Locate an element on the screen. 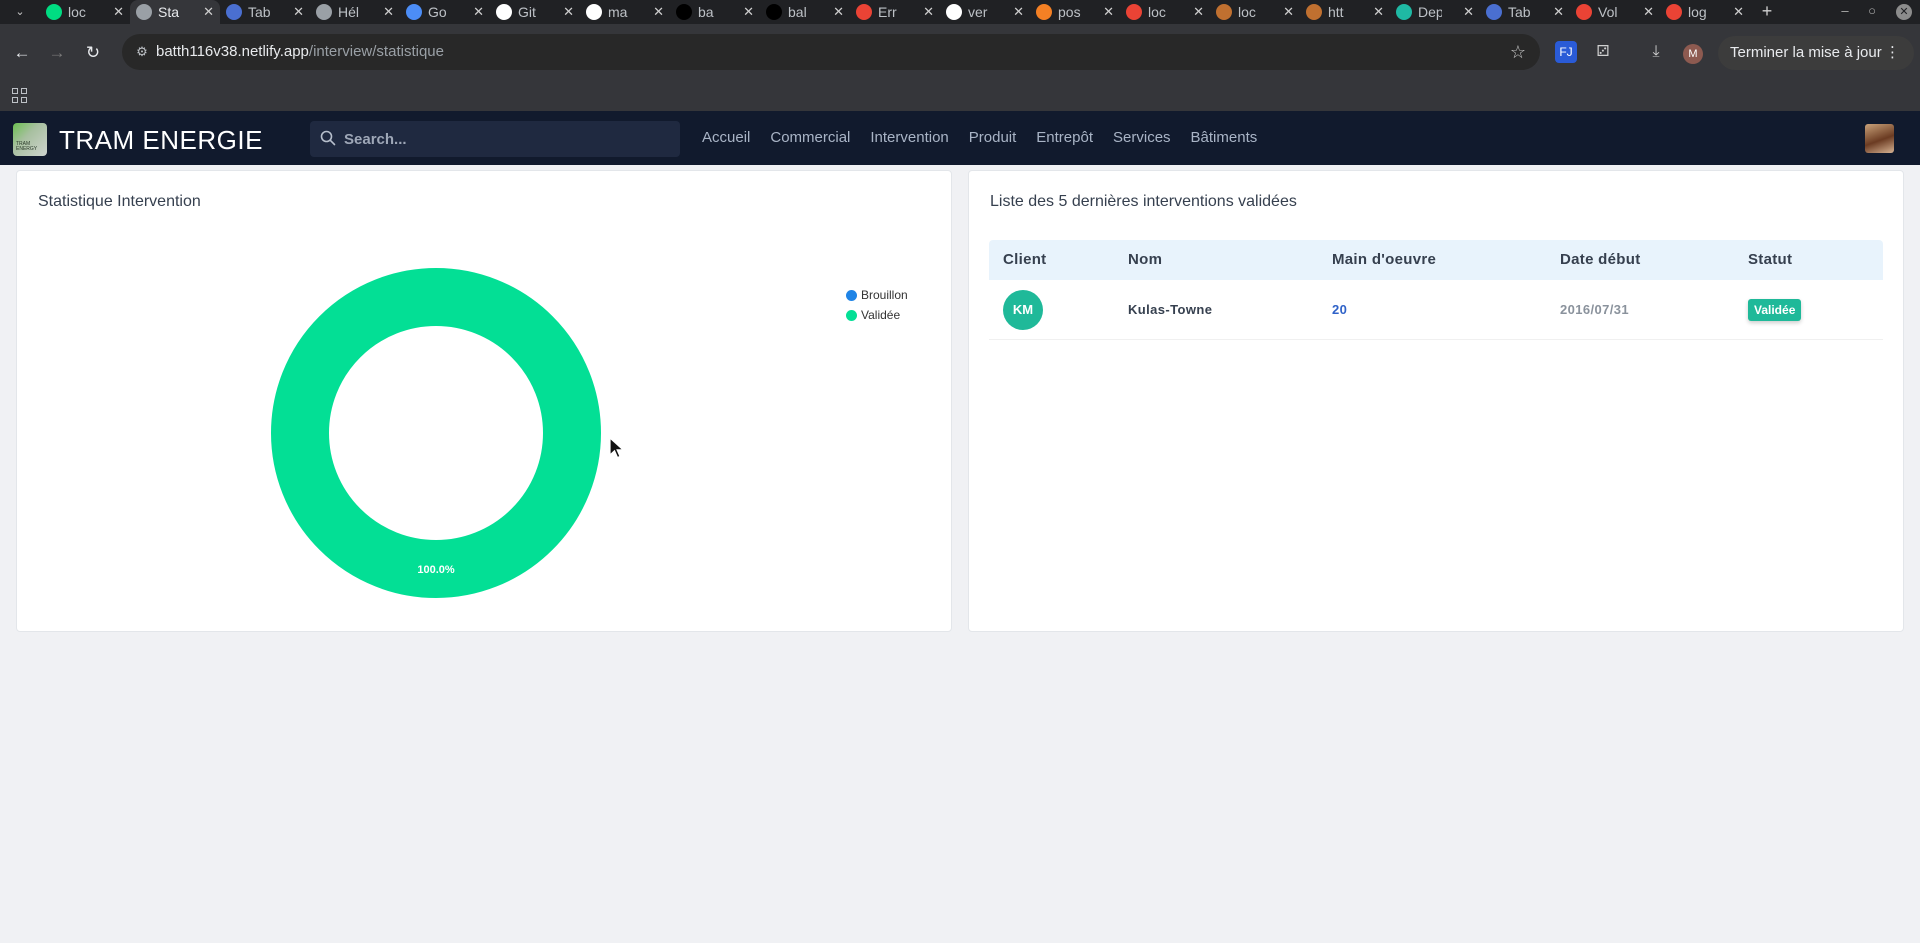 The image size is (1920, 943). browser-tab: htt ✕ is located at coordinates (1345, 12).